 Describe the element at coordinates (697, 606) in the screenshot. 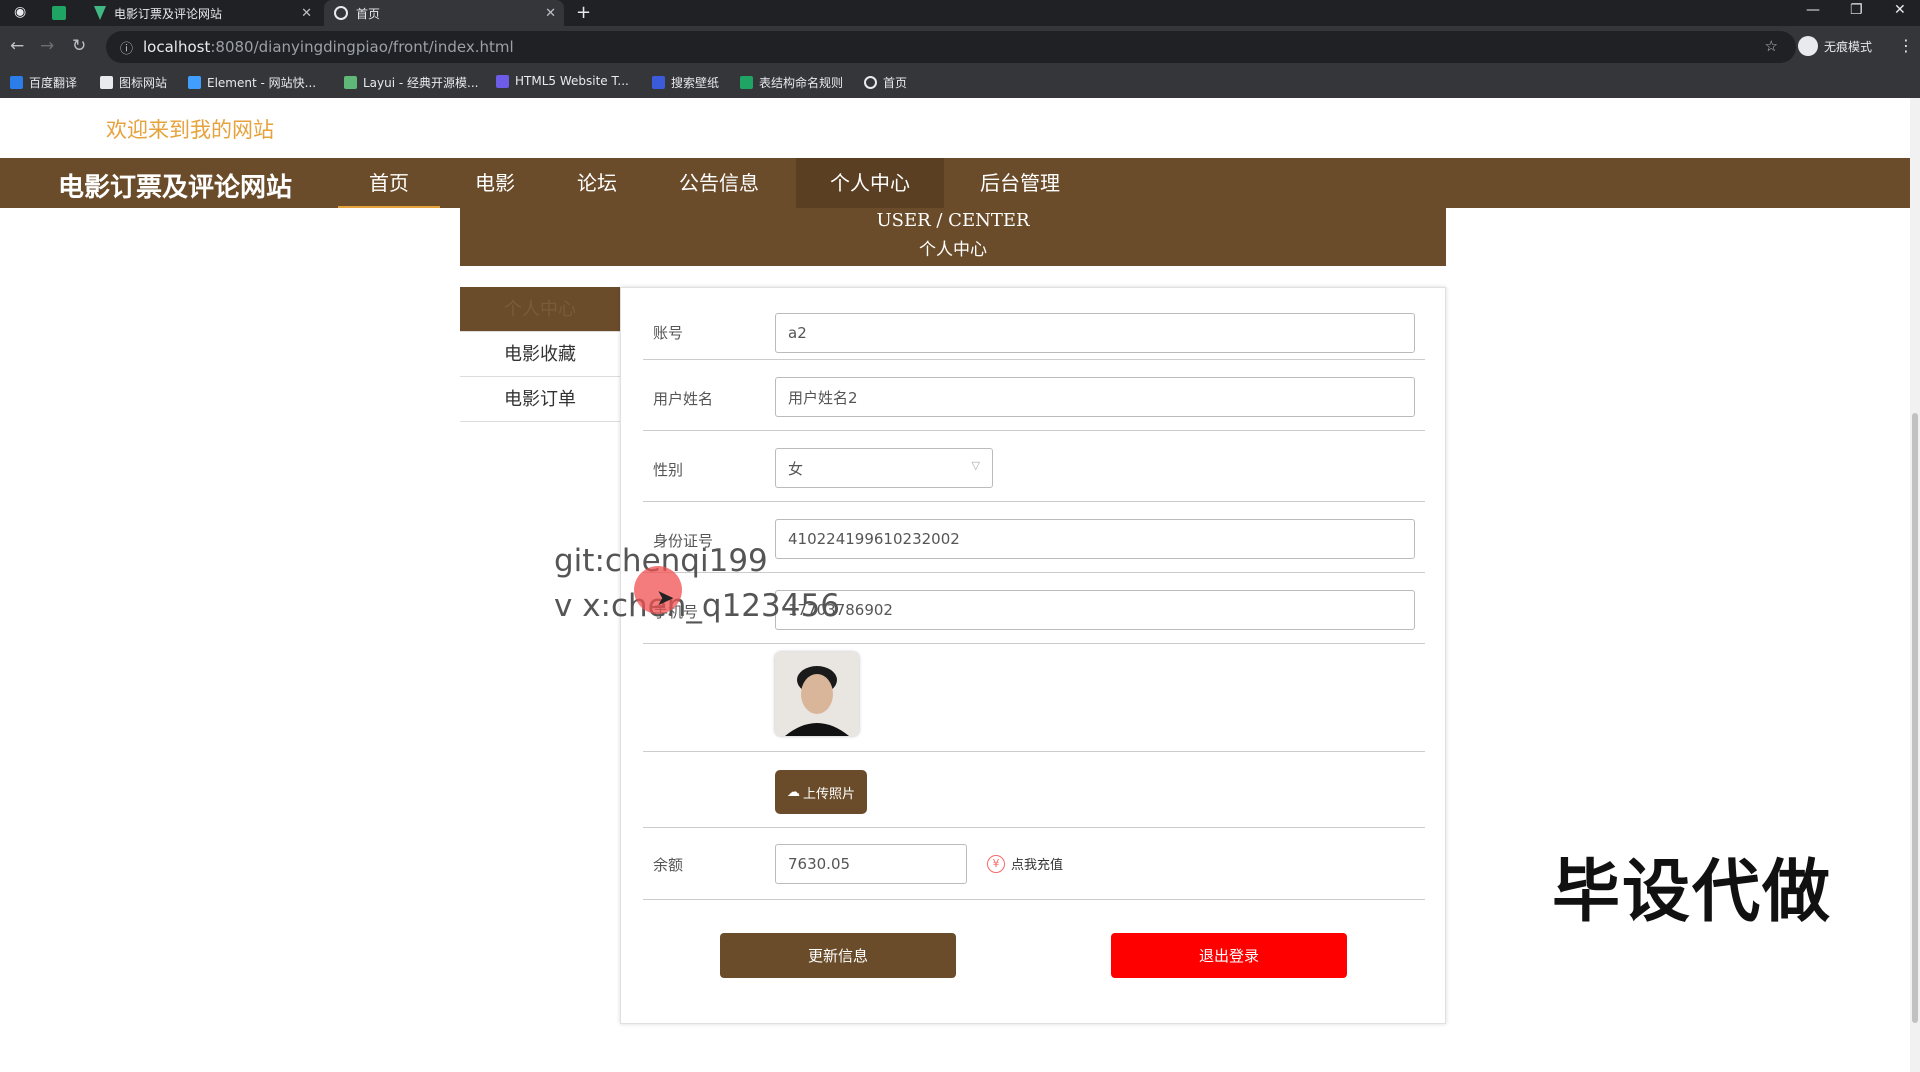

I see `watermark-wx: v x:chen_q123456` at that location.